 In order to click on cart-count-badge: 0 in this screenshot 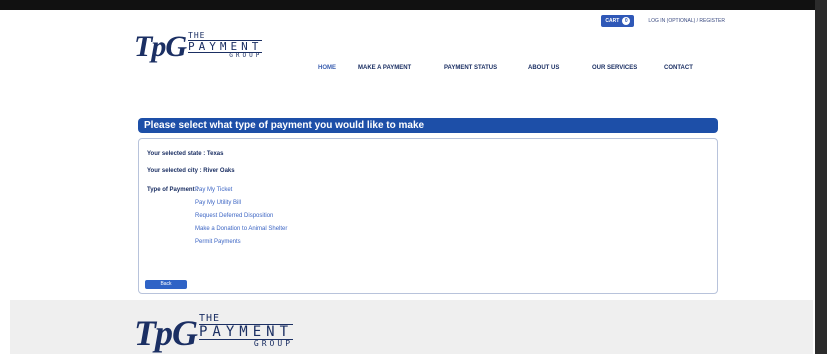, I will do `click(626, 21)`.